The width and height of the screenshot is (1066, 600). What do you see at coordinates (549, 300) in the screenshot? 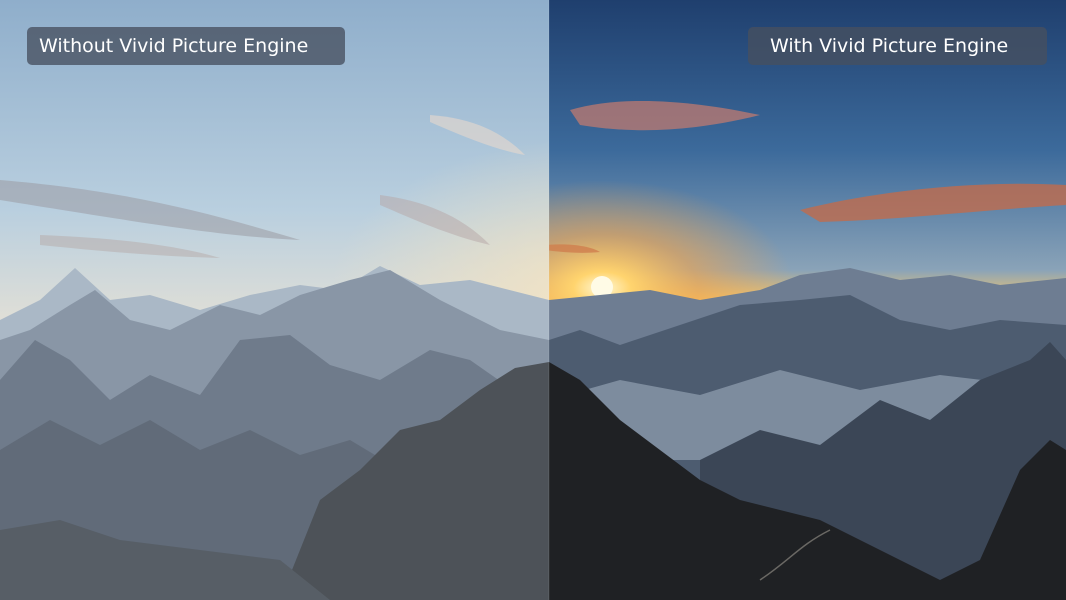
I see `split-divider` at bounding box center [549, 300].